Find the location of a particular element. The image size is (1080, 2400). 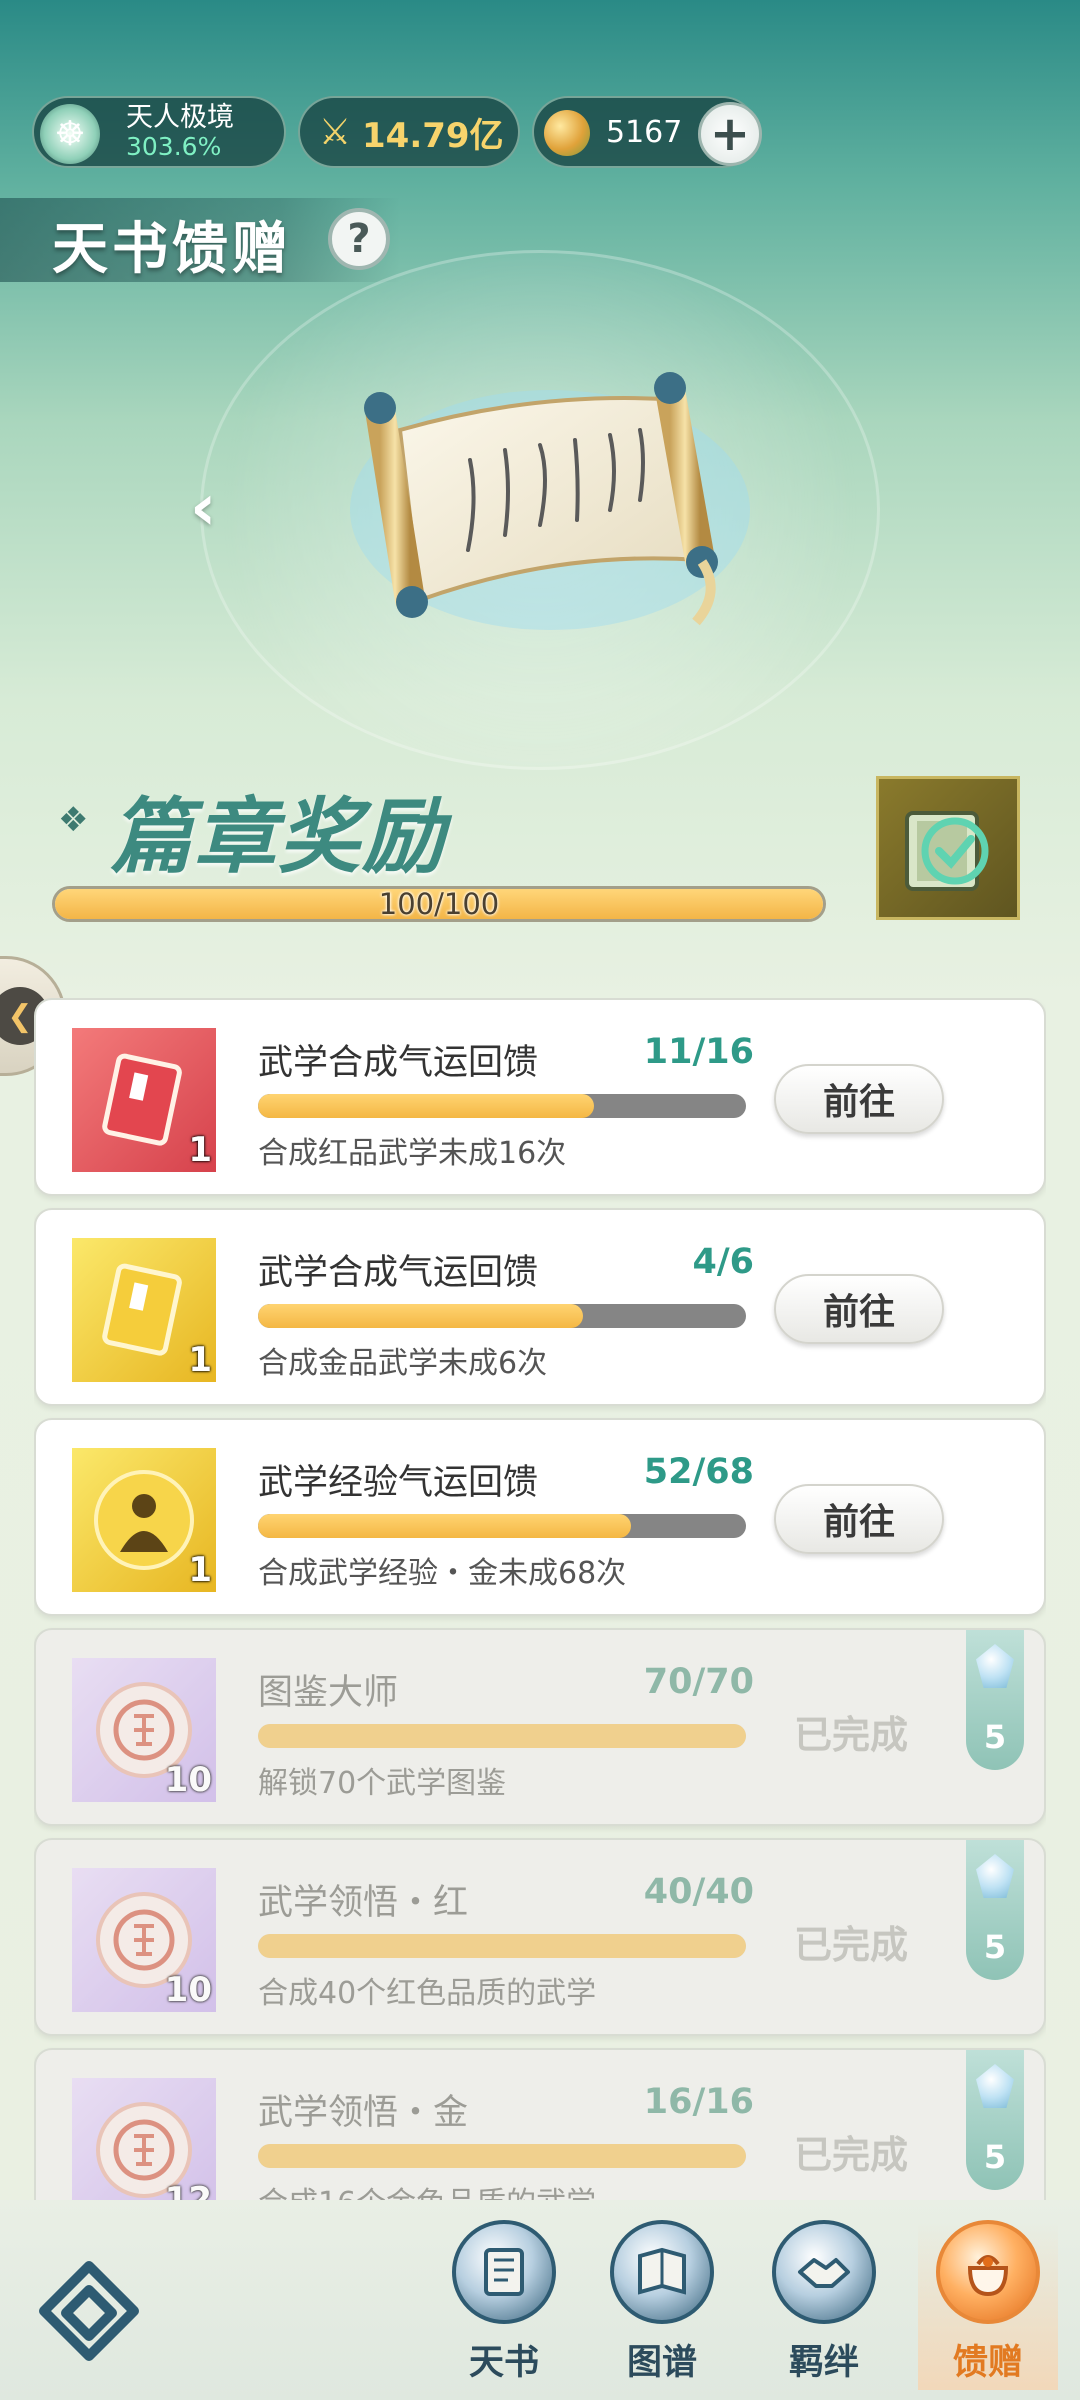

task-row: 12 武学领悟・金 16/16 合成16个金色品质的武学 已完成 5 is located at coordinates (540, 2124).